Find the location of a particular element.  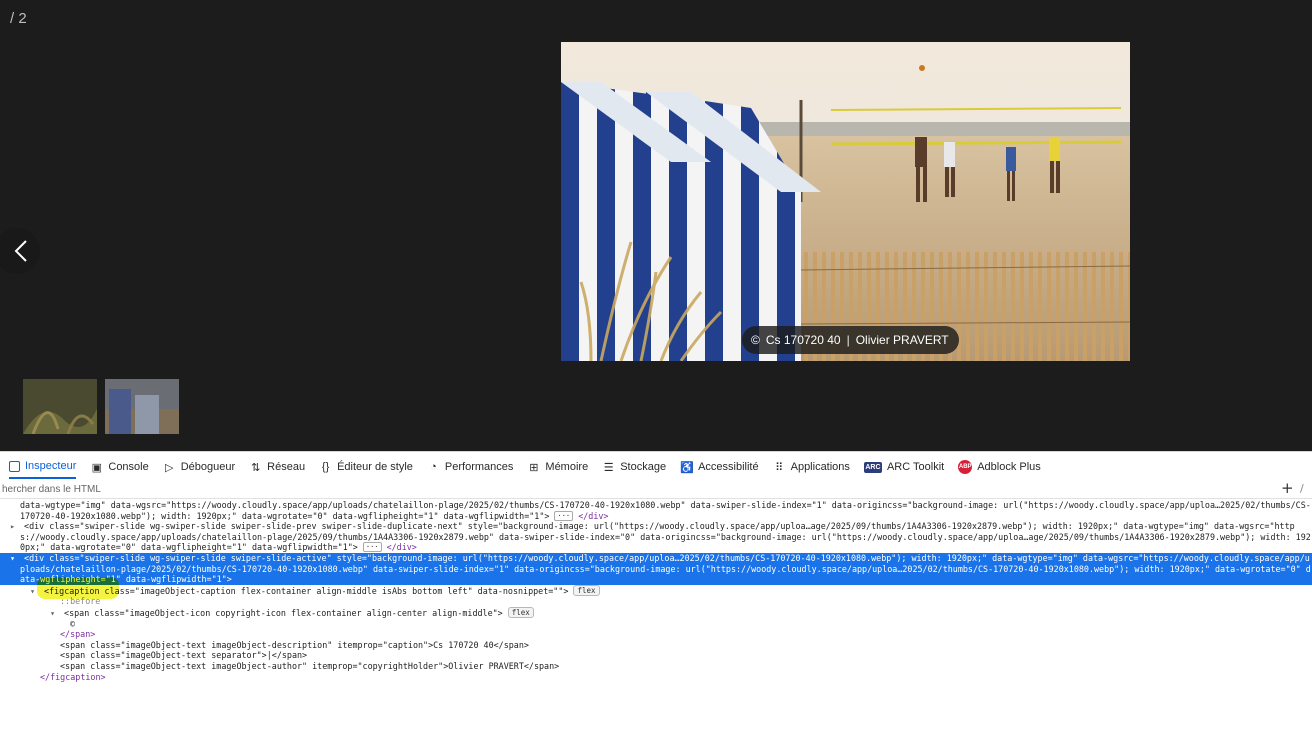

tree-node: </figcaption> is located at coordinates (656, 677).